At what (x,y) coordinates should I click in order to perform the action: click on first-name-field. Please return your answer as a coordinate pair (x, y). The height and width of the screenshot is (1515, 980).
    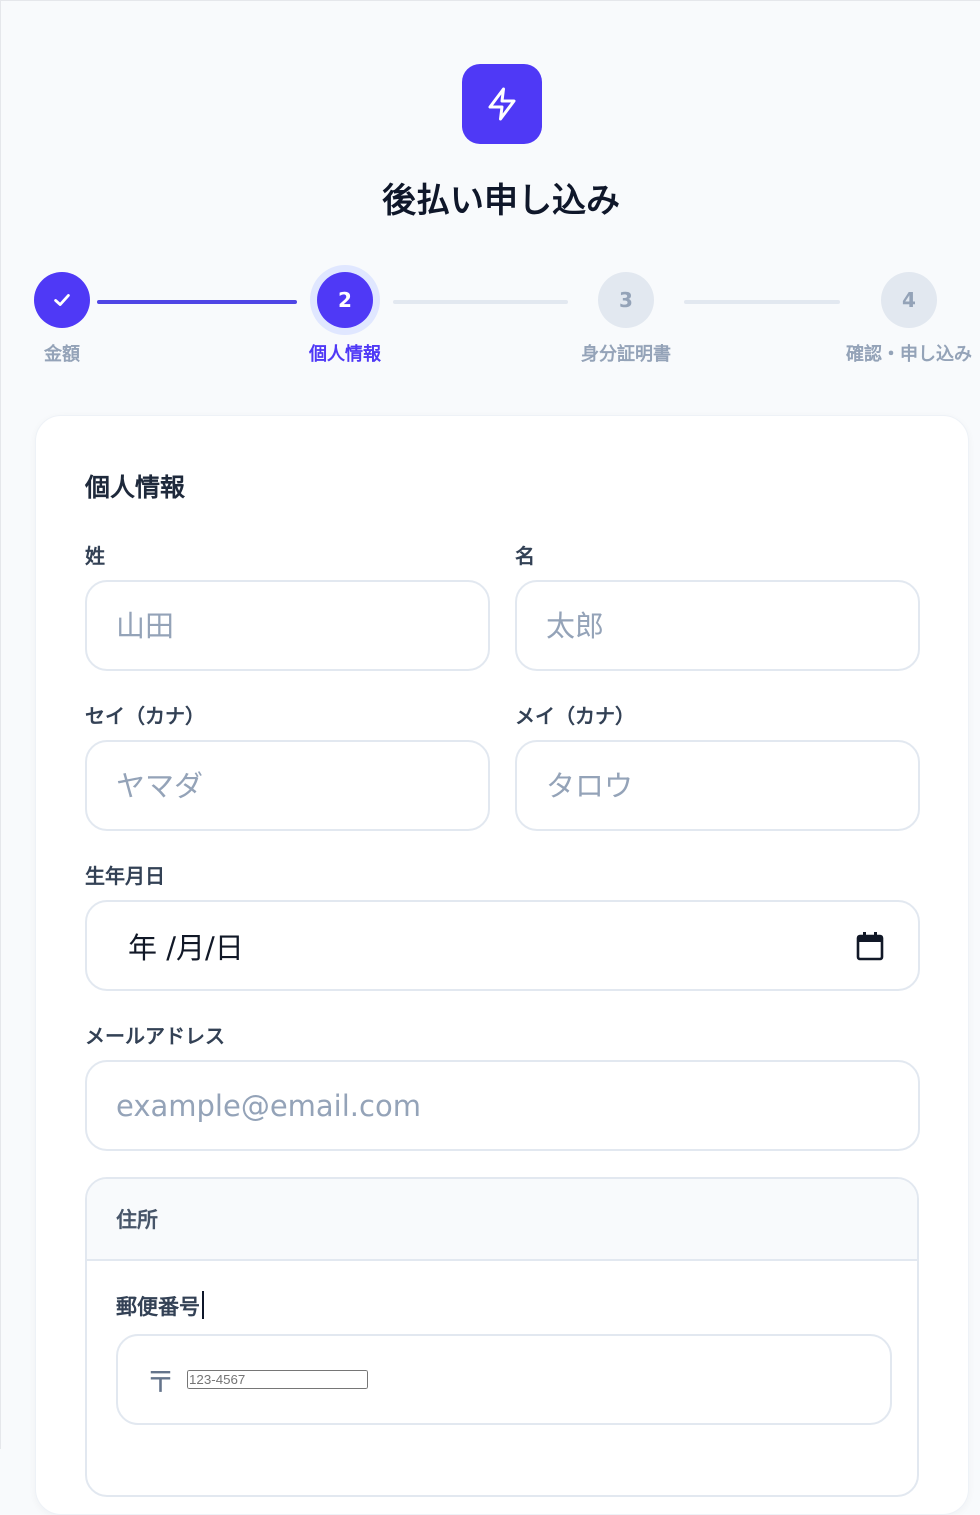
    Looking at the image, I should click on (717, 625).